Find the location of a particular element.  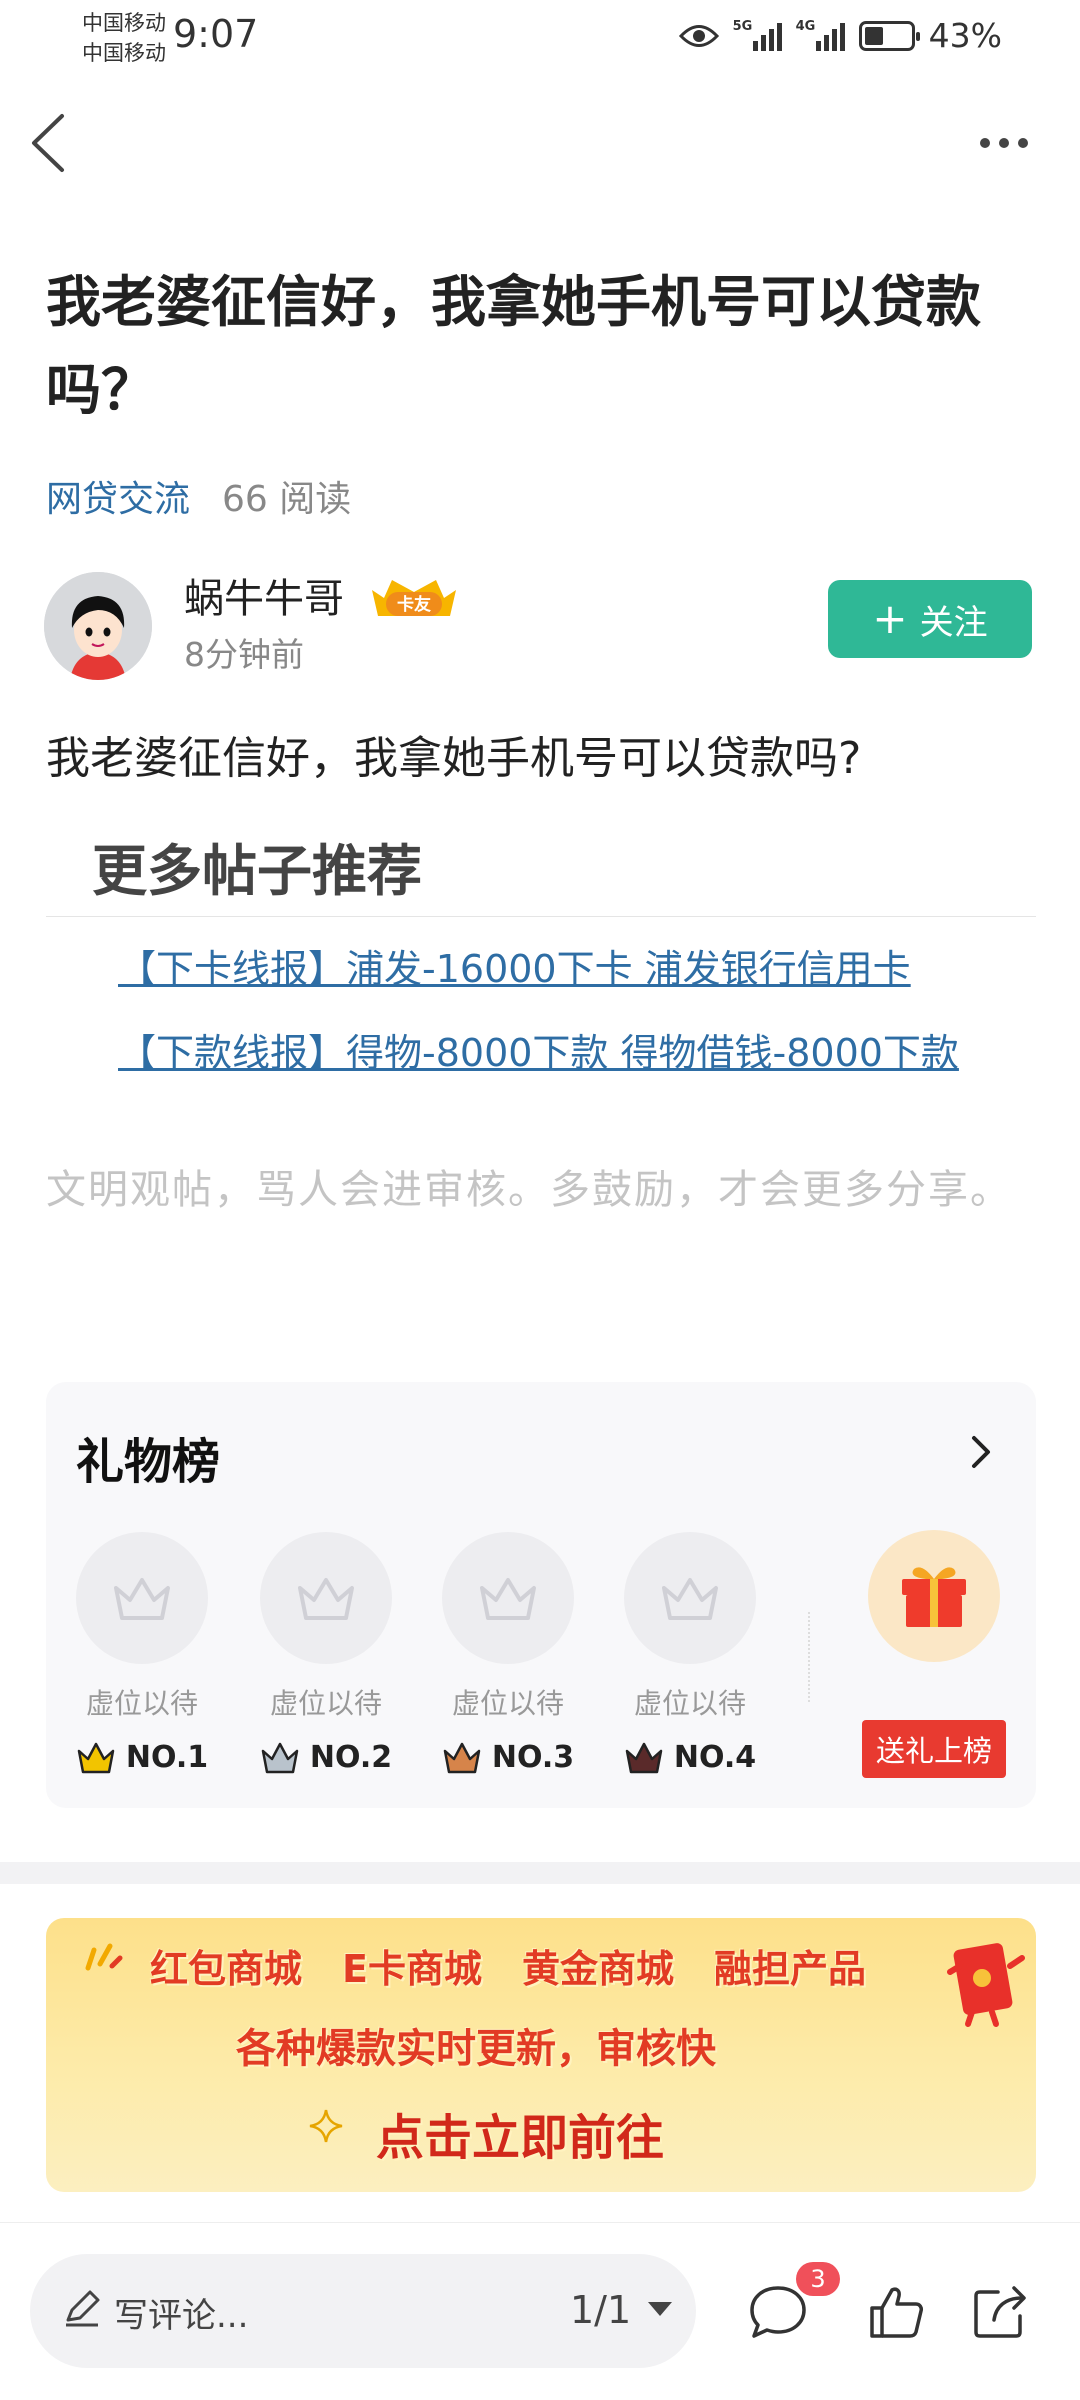

crown-badge-icon: 卡友 is located at coordinates (414, 598).